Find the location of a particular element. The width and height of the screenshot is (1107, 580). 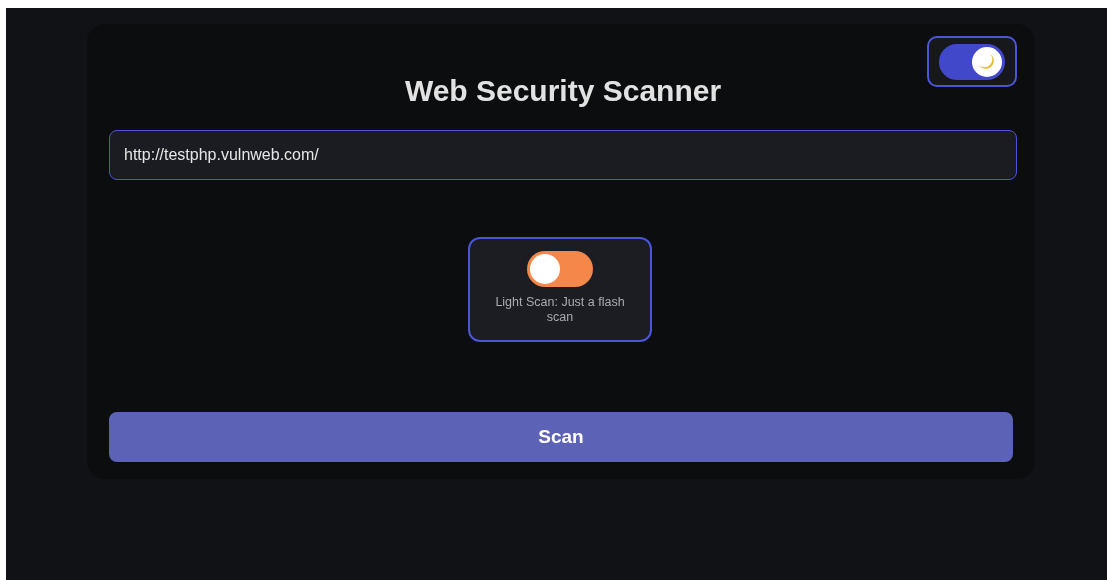

url-field: http://testphp.vulnweb.com/ is located at coordinates (563, 155).